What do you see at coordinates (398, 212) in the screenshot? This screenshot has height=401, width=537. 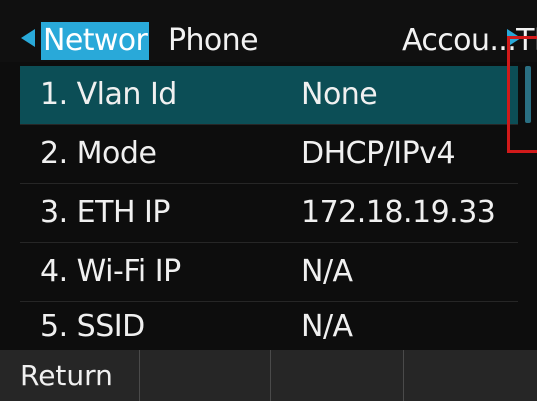 I see `list-item-value: 172.18.19.33` at bounding box center [398, 212].